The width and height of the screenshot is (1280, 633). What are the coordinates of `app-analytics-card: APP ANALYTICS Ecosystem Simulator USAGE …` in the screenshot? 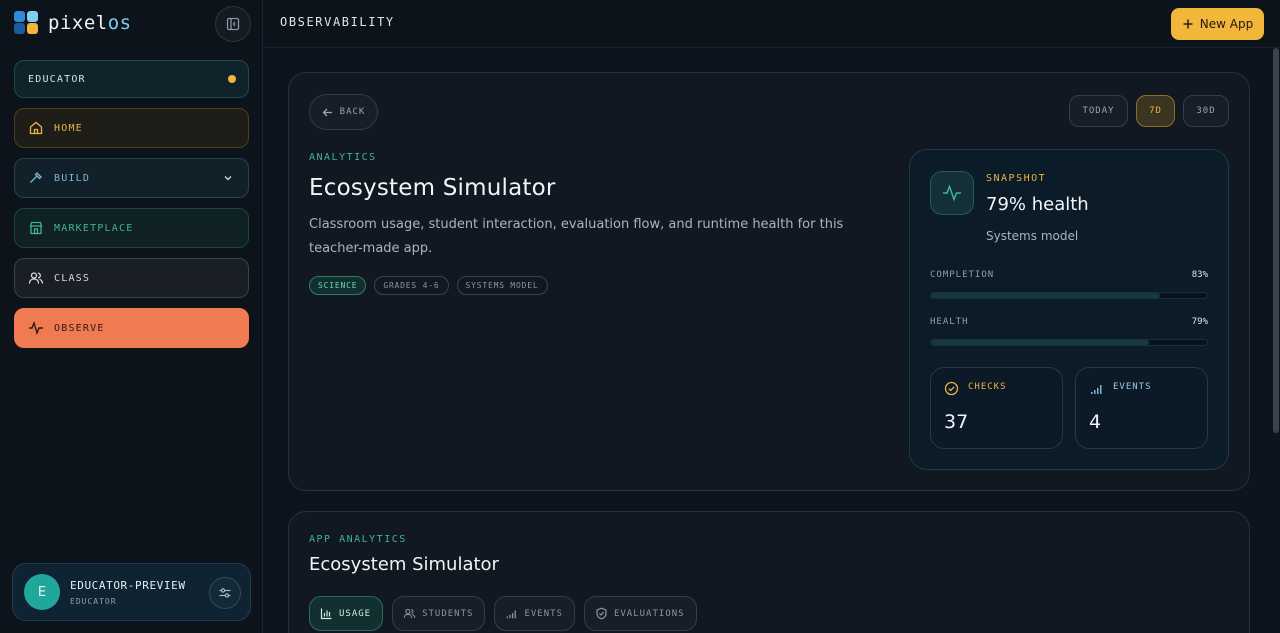 It's located at (769, 572).